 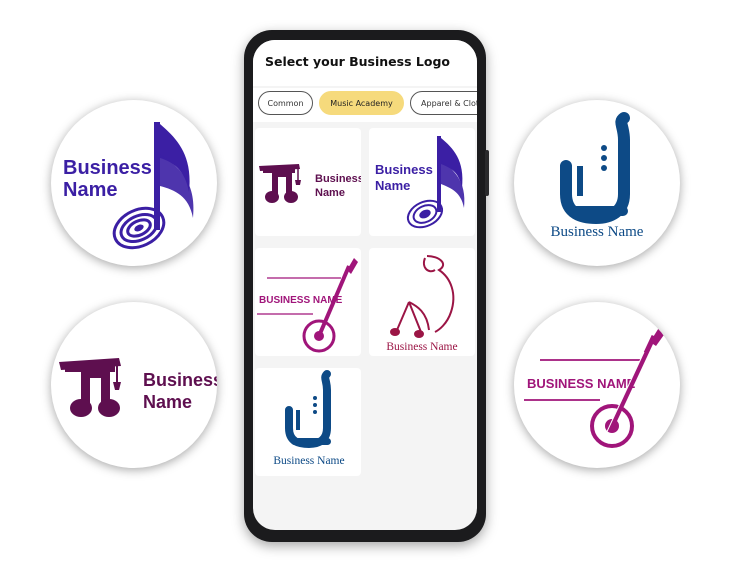 I want to click on category-tabs: Common Music Academy Apparel & Clot, so click(x=365, y=105).